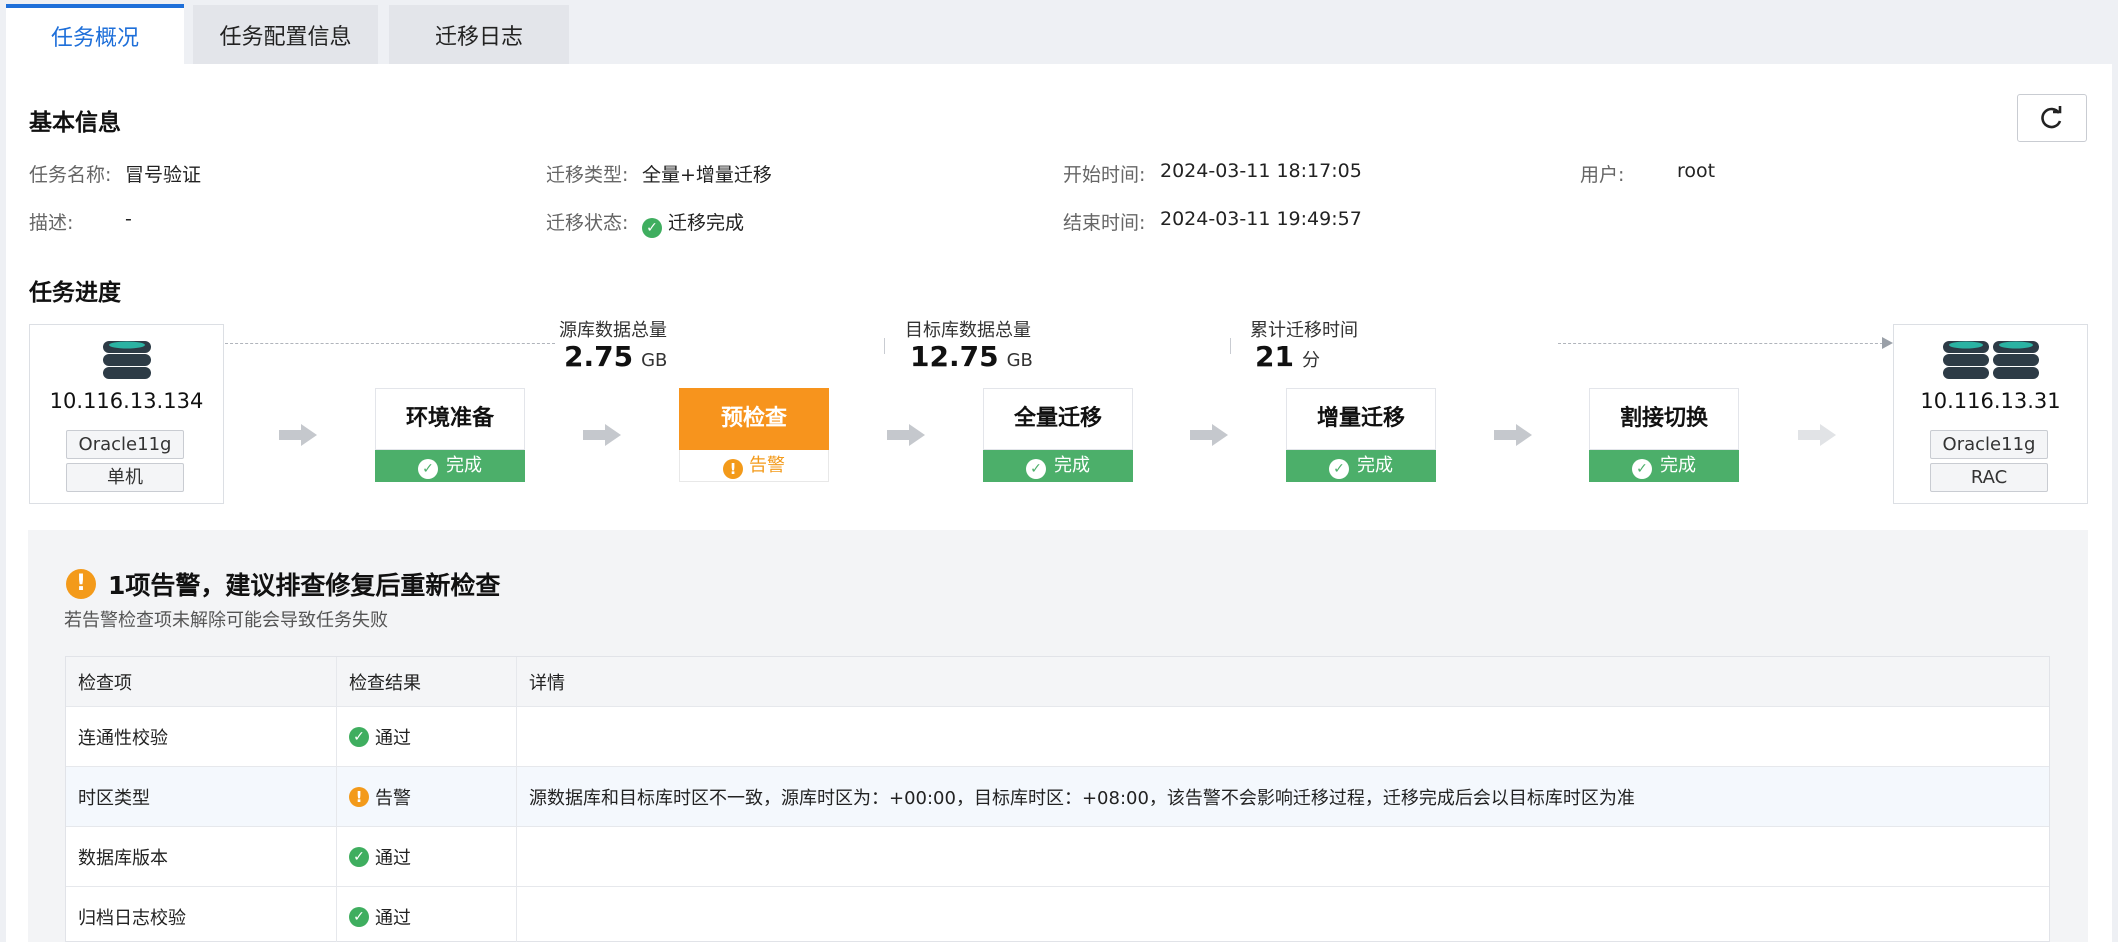 The height and width of the screenshot is (942, 2118). I want to click on metric-value: 2.75 GB, so click(615, 356).